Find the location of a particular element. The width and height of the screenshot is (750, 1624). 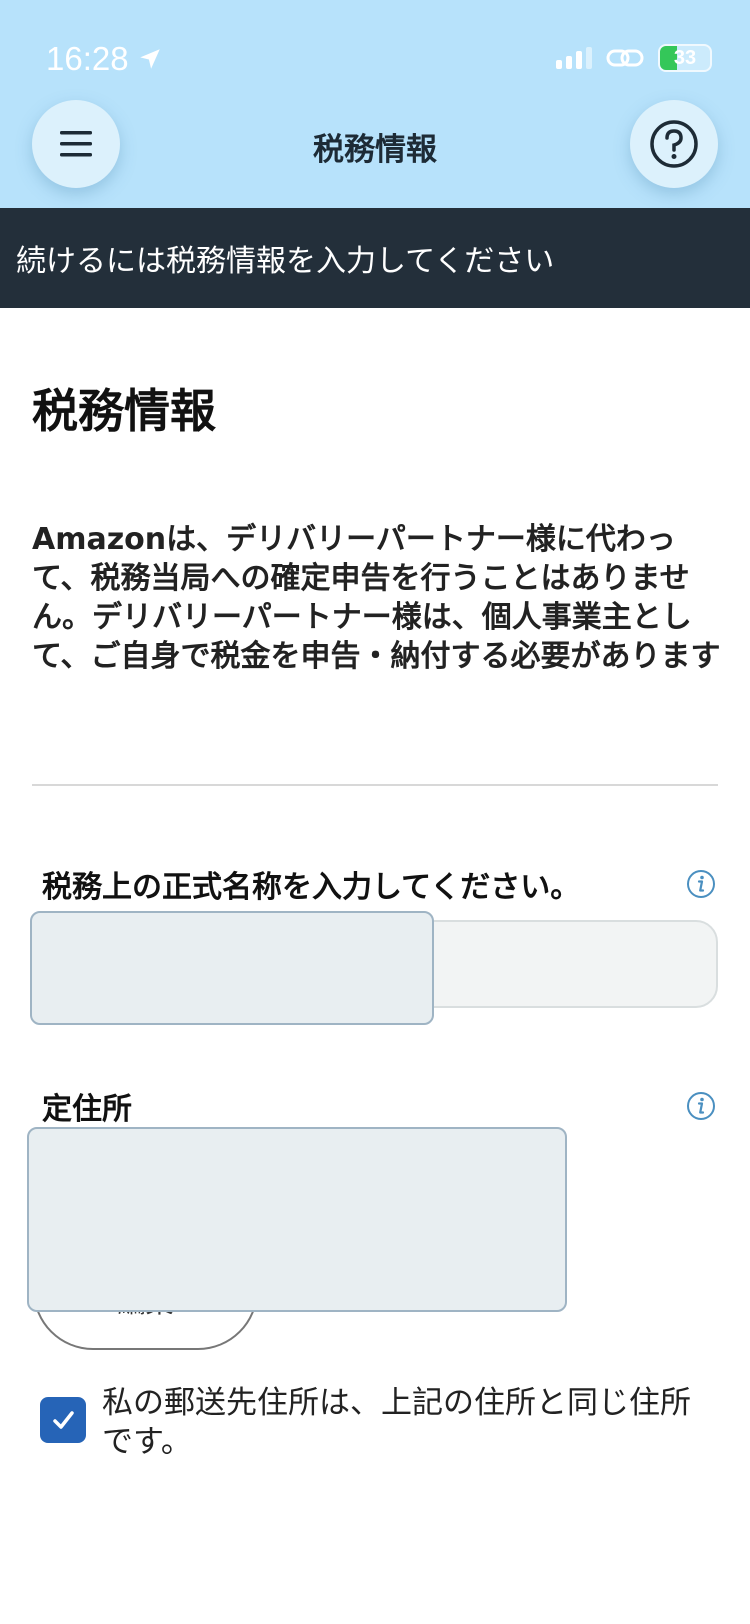

notice-banner: 続けるには税務情報を入力してください is located at coordinates (375, 258).